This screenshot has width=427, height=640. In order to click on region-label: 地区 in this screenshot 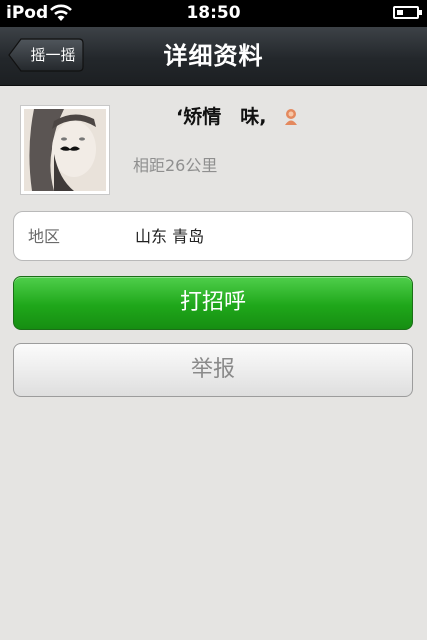, I will do `click(44, 236)`.